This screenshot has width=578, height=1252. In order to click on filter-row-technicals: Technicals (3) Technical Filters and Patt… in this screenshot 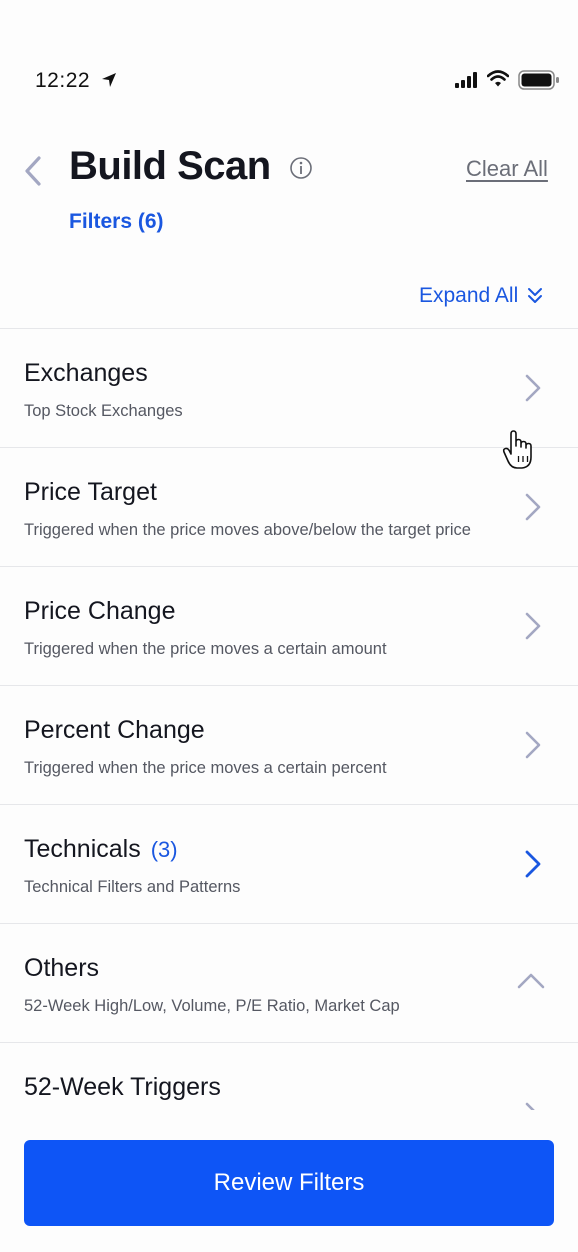, I will do `click(289, 864)`.